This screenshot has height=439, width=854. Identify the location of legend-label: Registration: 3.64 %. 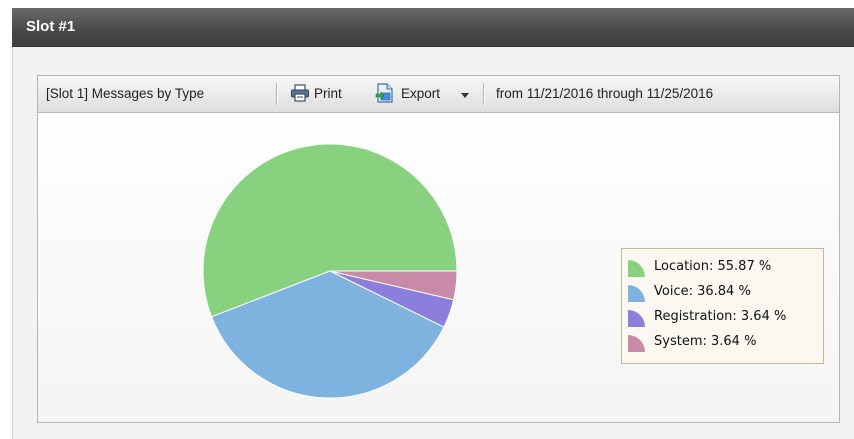
(720, 316).